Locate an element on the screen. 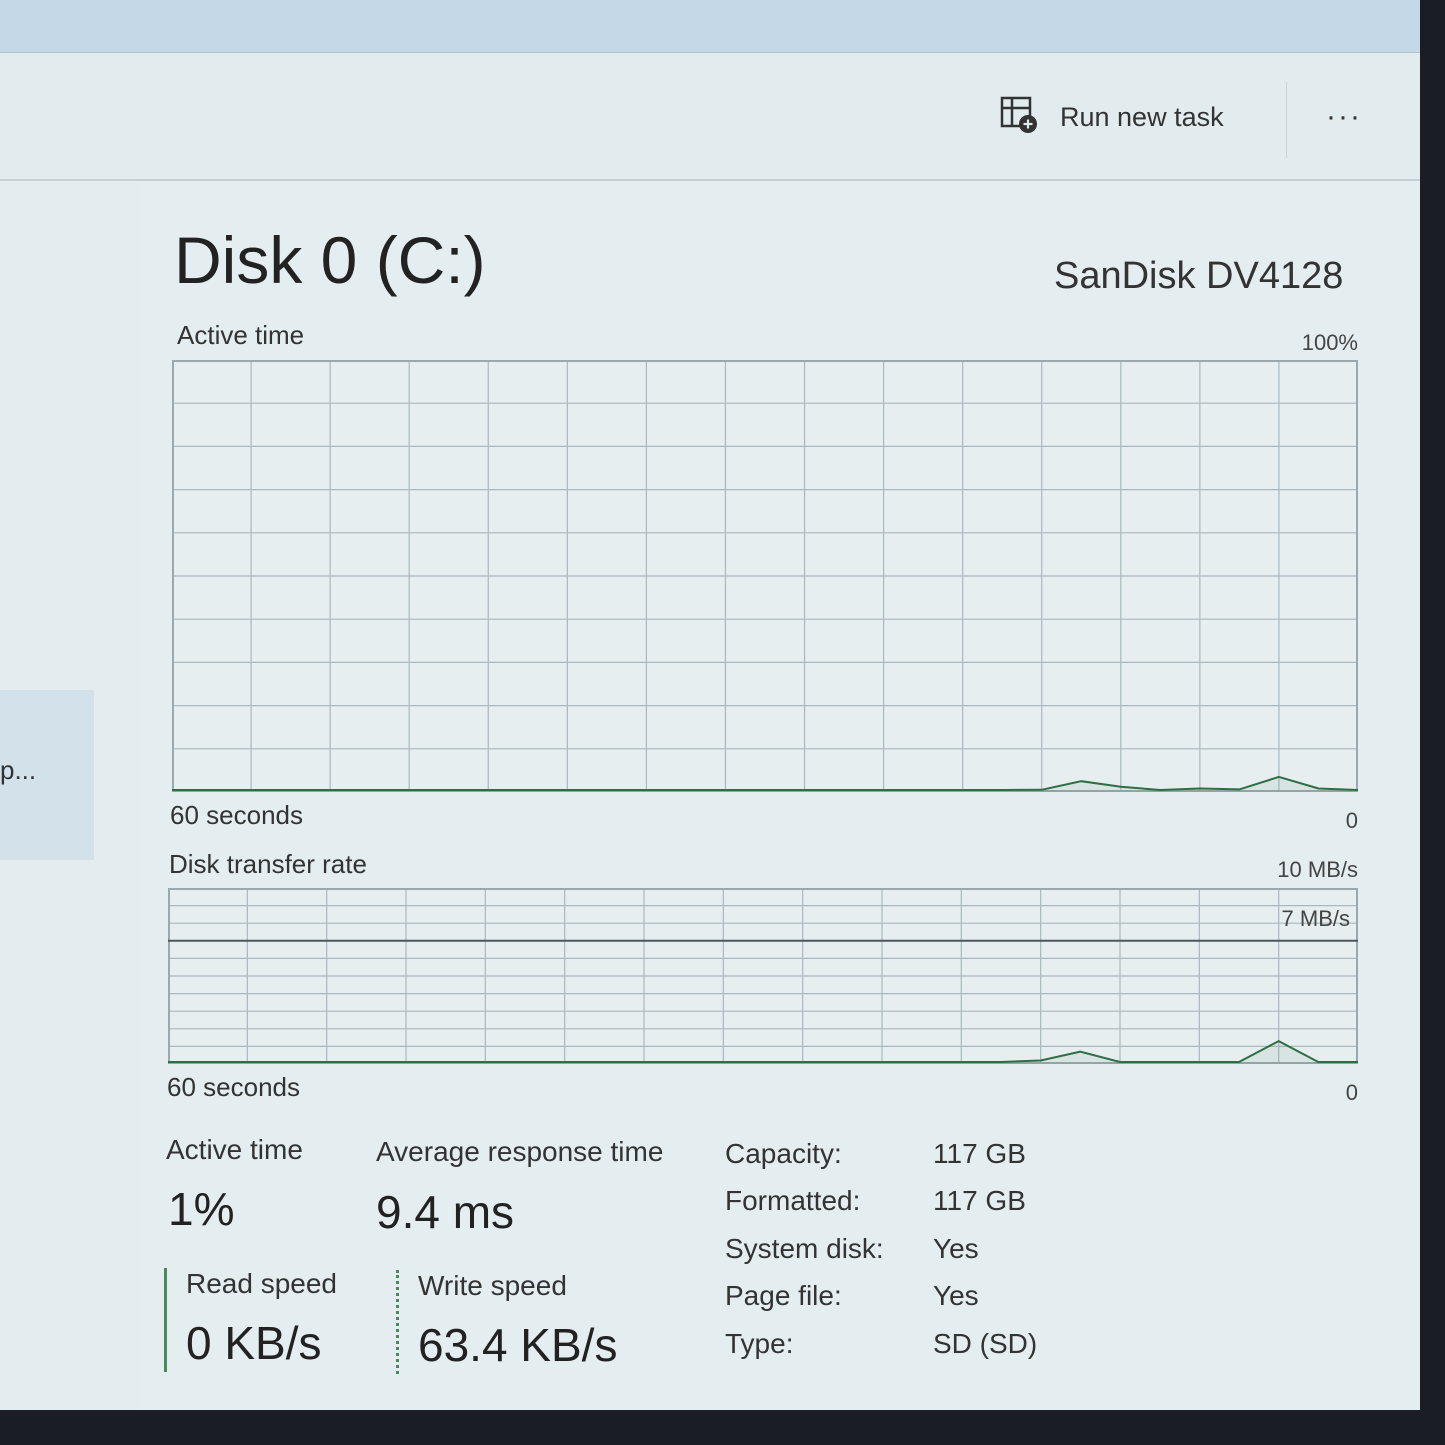  system-disk-value: Yes is located at coordinates (956, 1248).